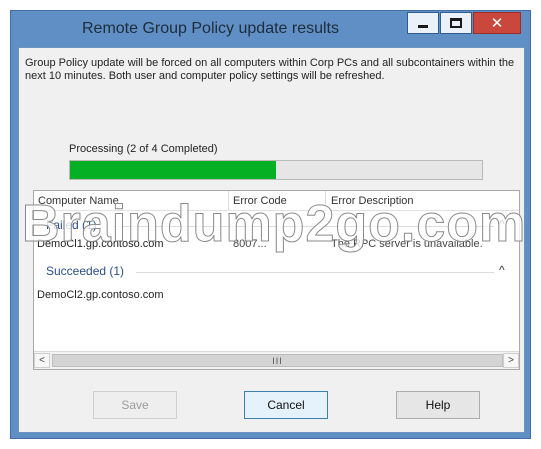 The width and height of the screenshot is (541, 449). What do you see at coordinates (438, 405) in the screenshot?
I see `help-button: Help` at bounding box center [438, 405].